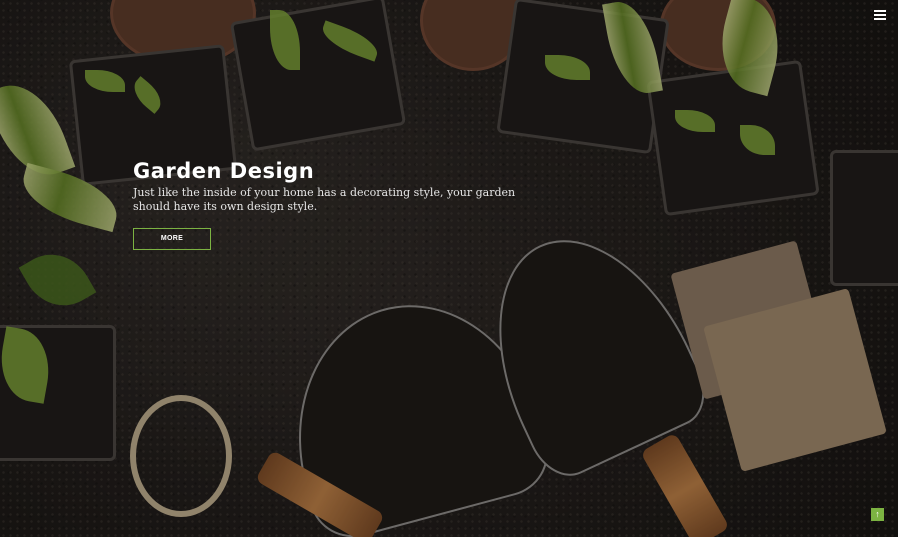 This screenshot has height=537, width=898. Describe the element at coordinates (224, 171) in the screenshot. I see `hero-title: Garden Design` at that location.